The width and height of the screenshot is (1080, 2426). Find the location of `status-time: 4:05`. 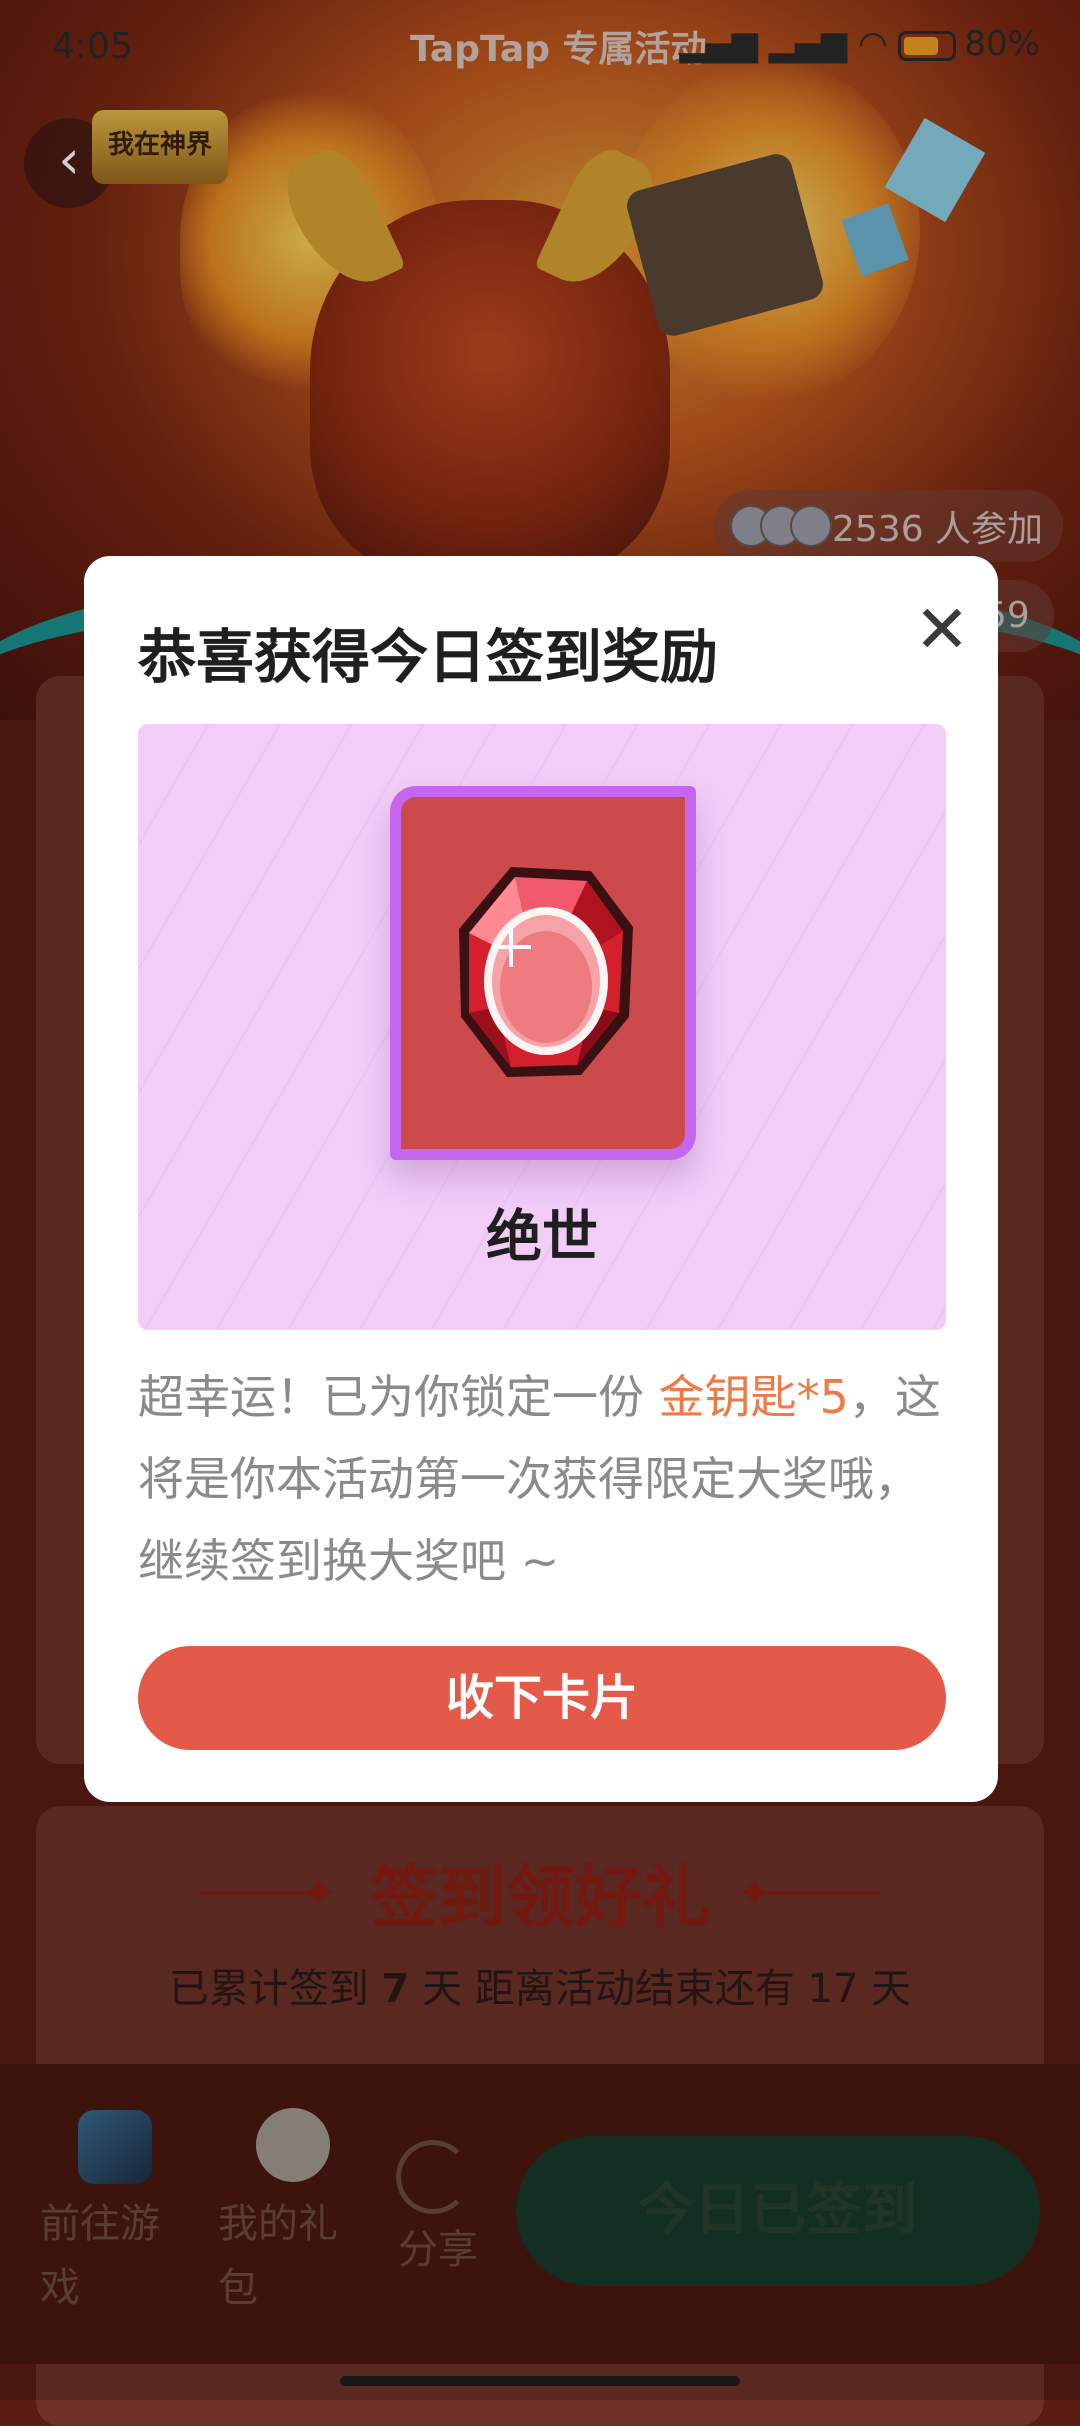

status-time: 4:05 is located at coordinates (92, 46).